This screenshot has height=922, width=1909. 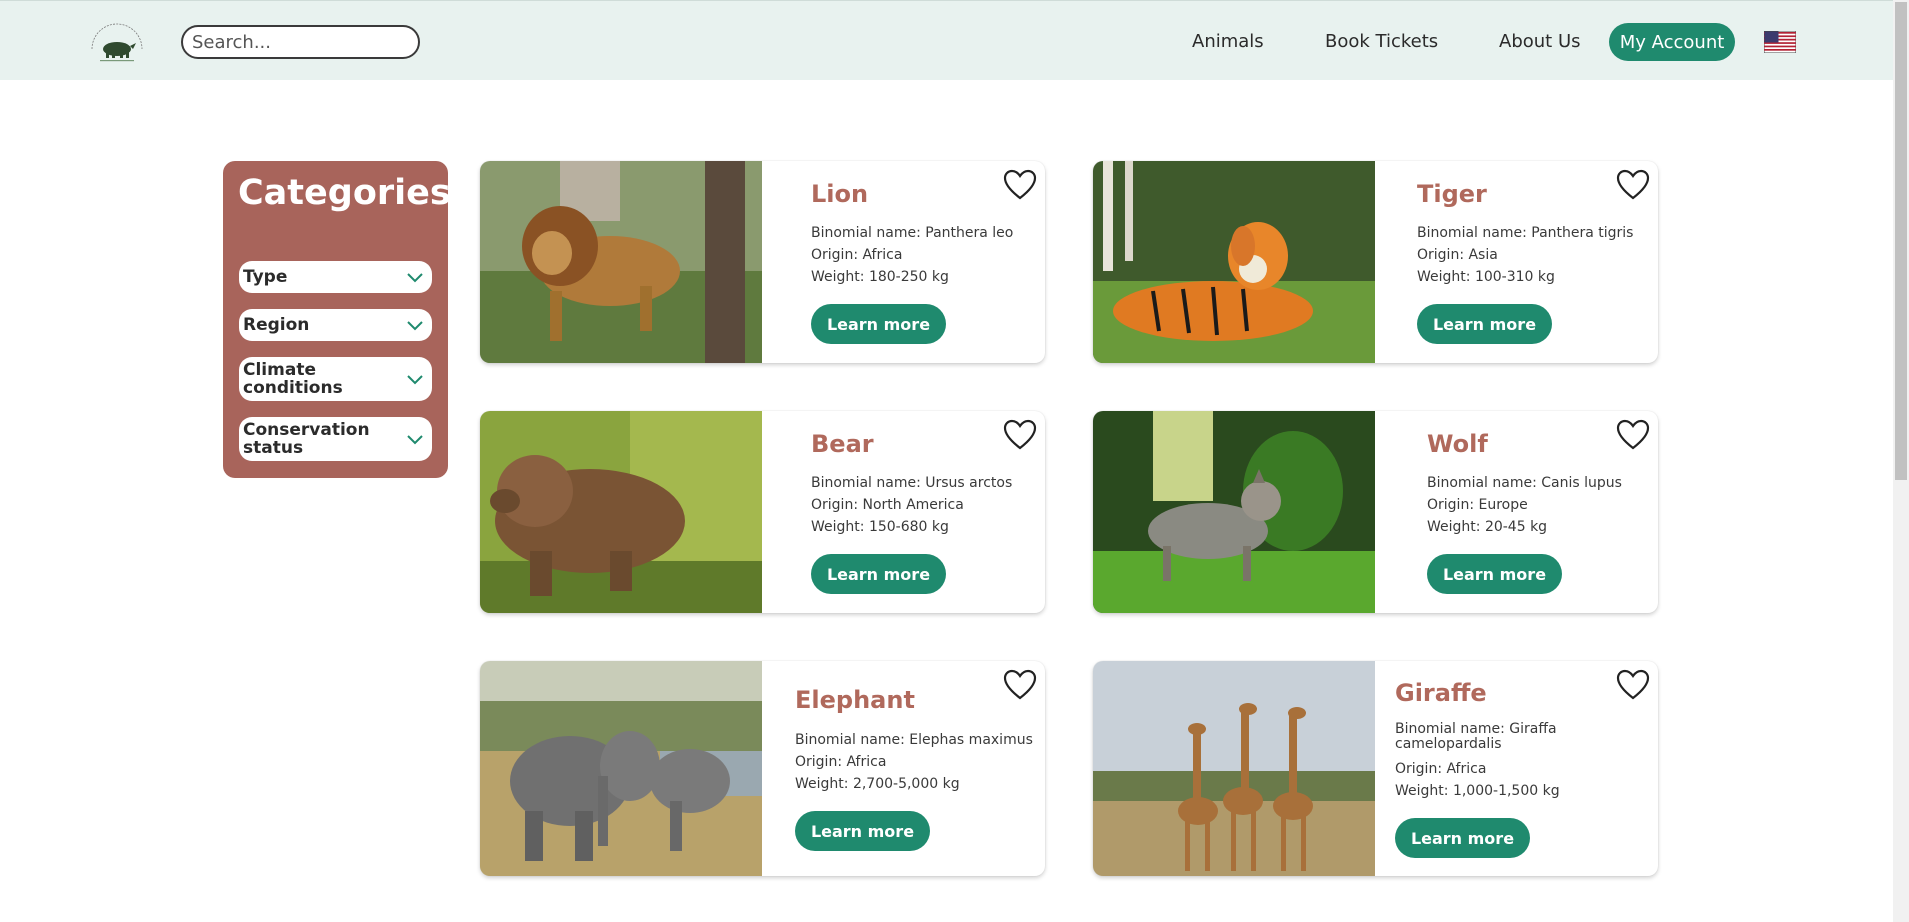 I want to click on giraffe-image, so click(x=1234, y=768).